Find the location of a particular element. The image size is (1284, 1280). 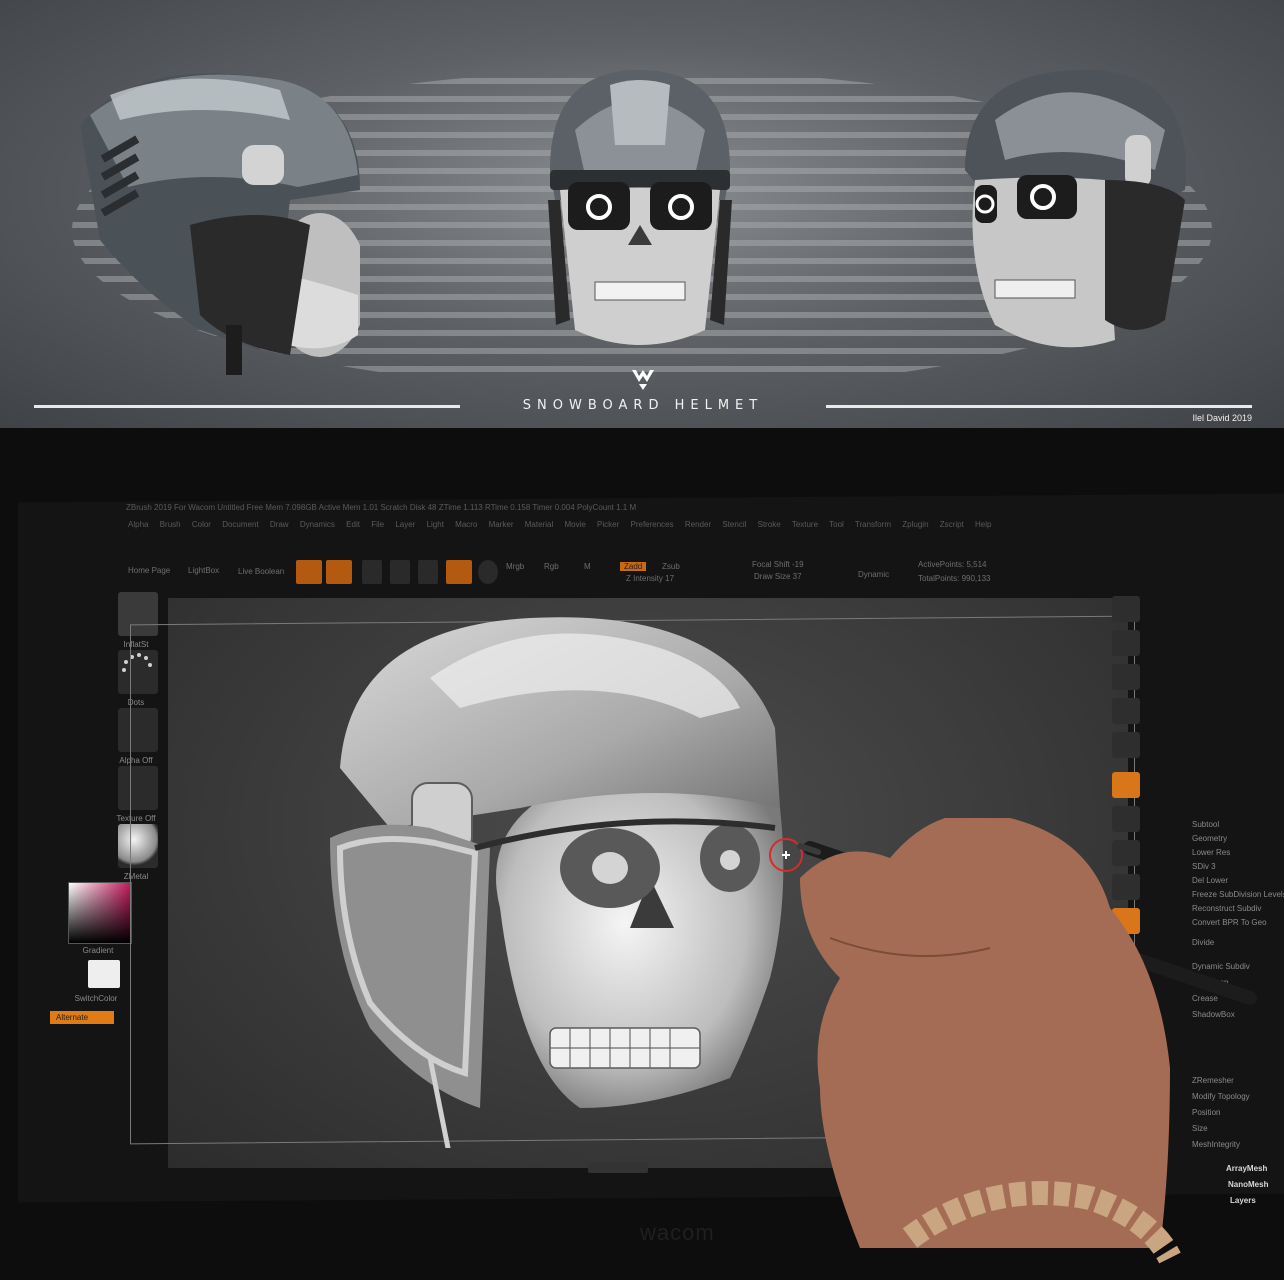

divider-right is located at coordinates (1039, 406).